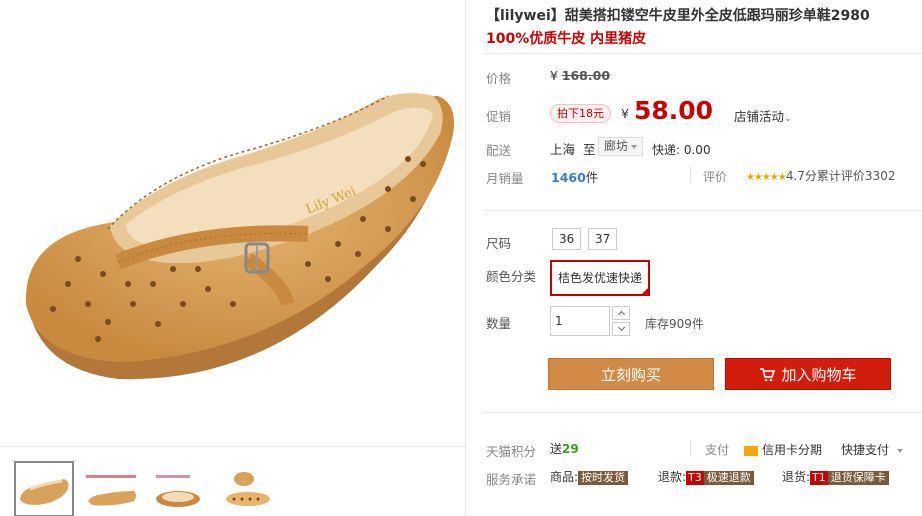 The image size is (922, 516). I want to click on cart-icon, so click(768, 375).